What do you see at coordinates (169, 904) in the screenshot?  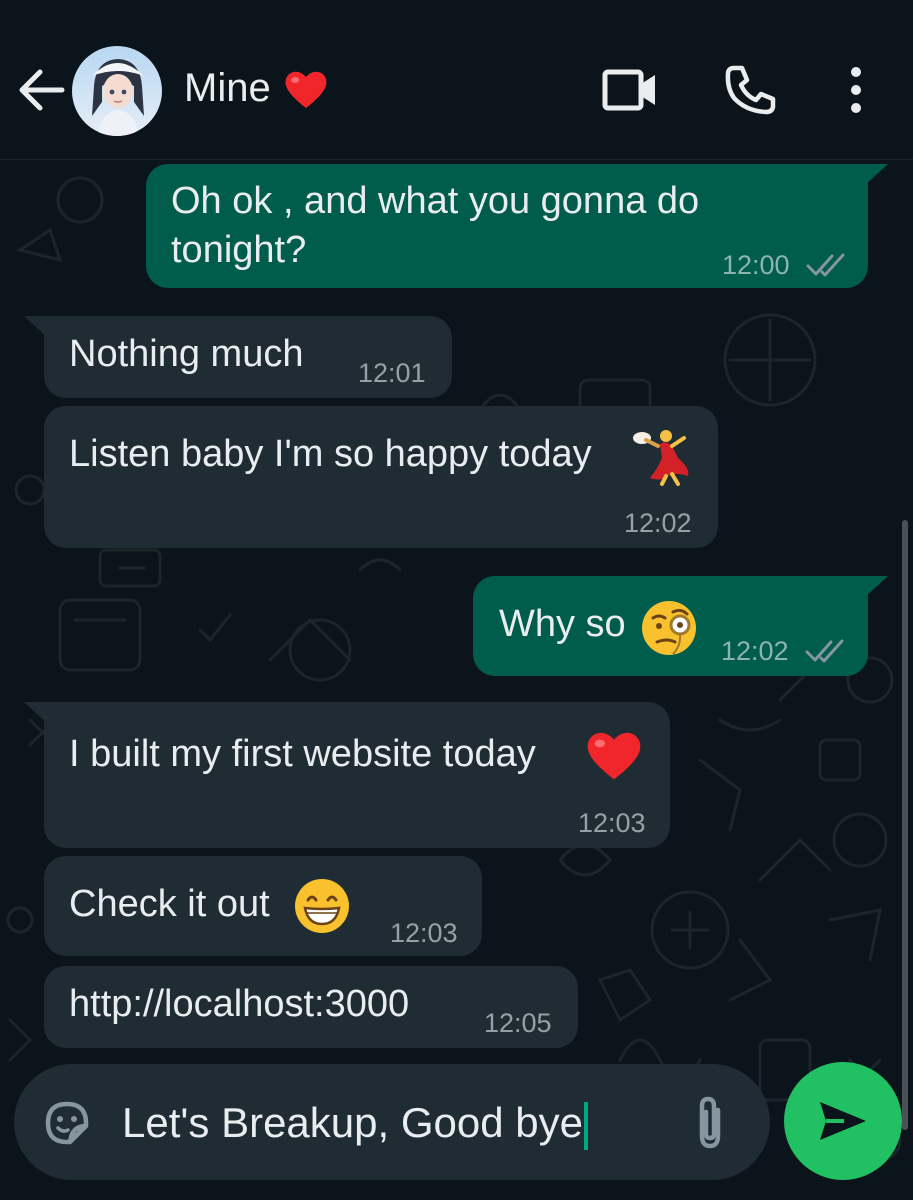 I see `message-text-line: Check it out` at bounding box center [169, 904].